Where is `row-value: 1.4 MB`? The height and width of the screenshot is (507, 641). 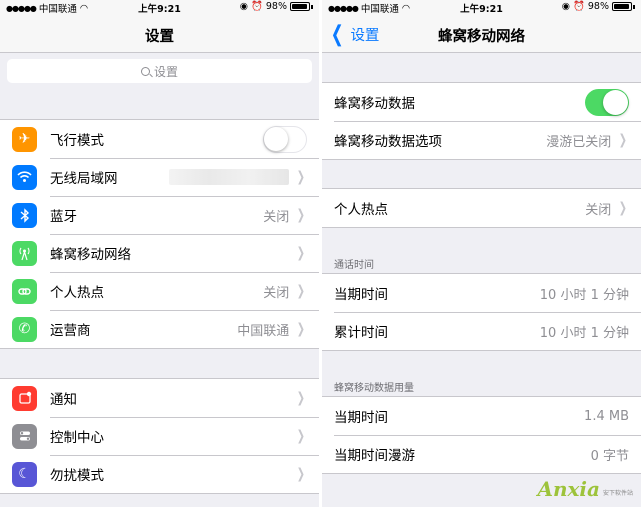 row-value: 1.4 MB is located at coordinates (606, 416).